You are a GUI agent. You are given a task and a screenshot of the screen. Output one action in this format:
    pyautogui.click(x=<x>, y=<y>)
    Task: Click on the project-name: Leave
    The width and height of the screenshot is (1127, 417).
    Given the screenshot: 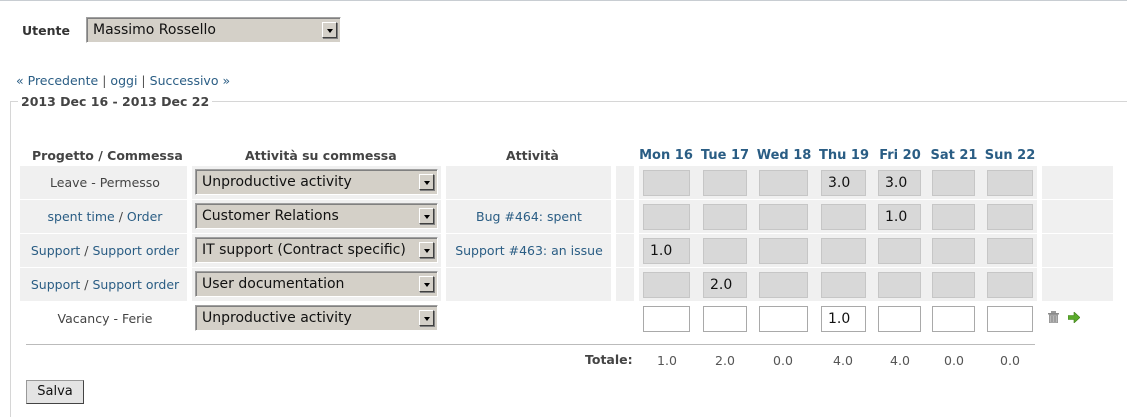 What is the action you would take?
    pyautogui.click(x=69, y=182)
    